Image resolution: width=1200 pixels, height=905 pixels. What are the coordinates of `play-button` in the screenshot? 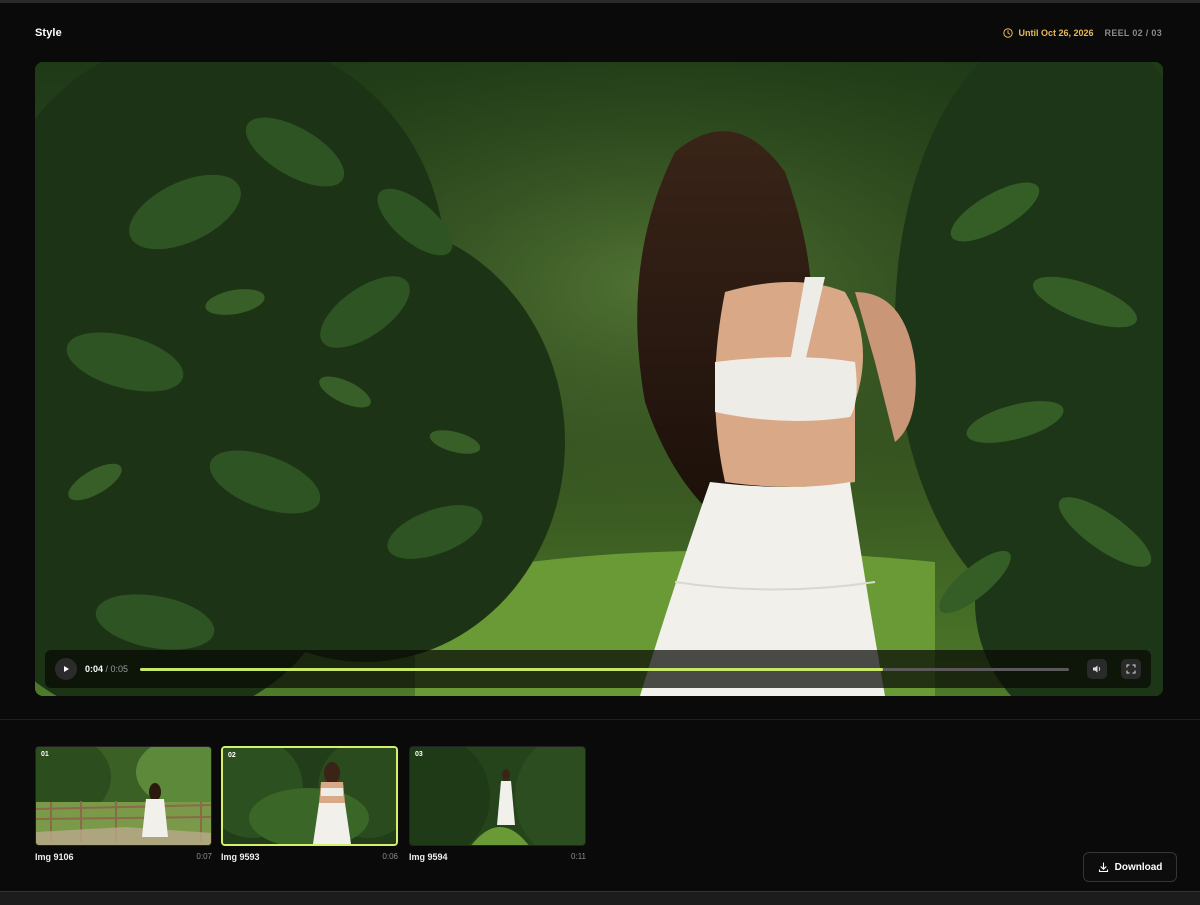 It's located at (66, 669).